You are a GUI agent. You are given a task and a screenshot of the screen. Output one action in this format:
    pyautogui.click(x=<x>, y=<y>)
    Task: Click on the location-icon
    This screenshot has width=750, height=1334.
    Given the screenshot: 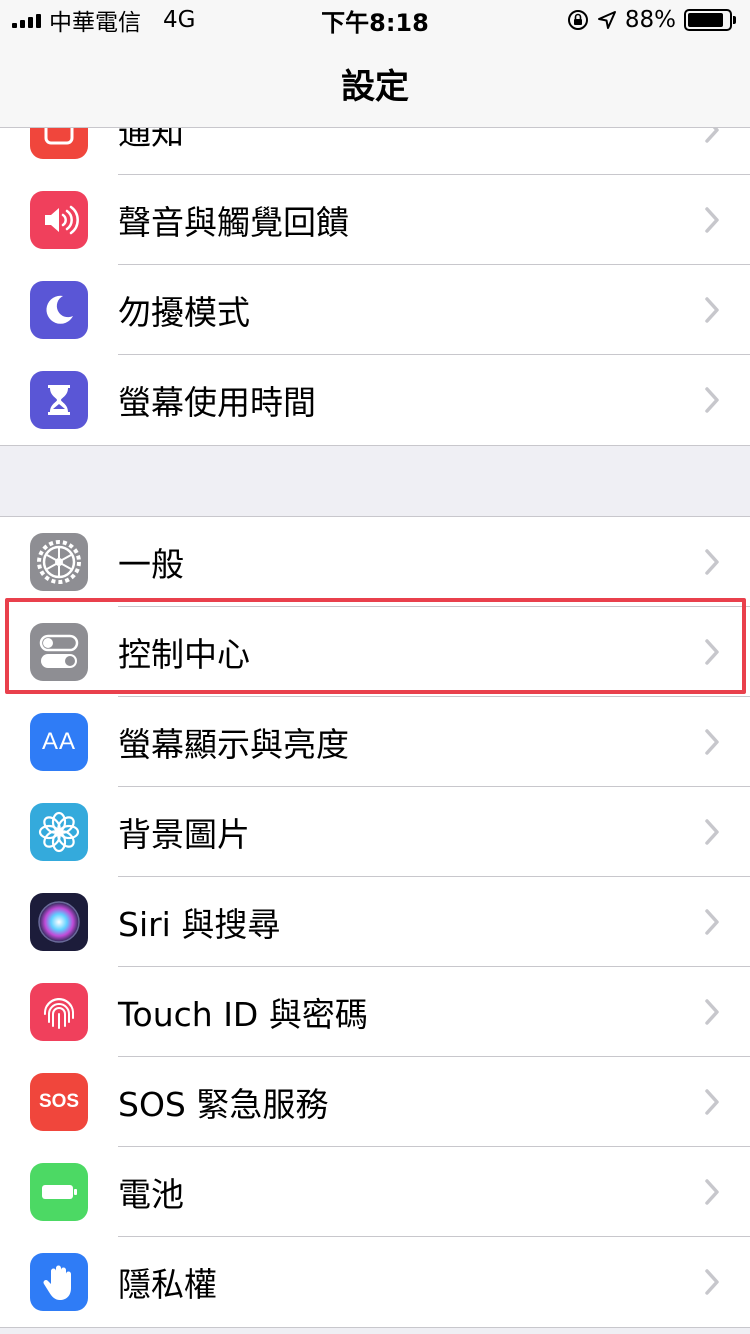 What is the action you would take?
    pyautogui.click(x=606, y=20)
    